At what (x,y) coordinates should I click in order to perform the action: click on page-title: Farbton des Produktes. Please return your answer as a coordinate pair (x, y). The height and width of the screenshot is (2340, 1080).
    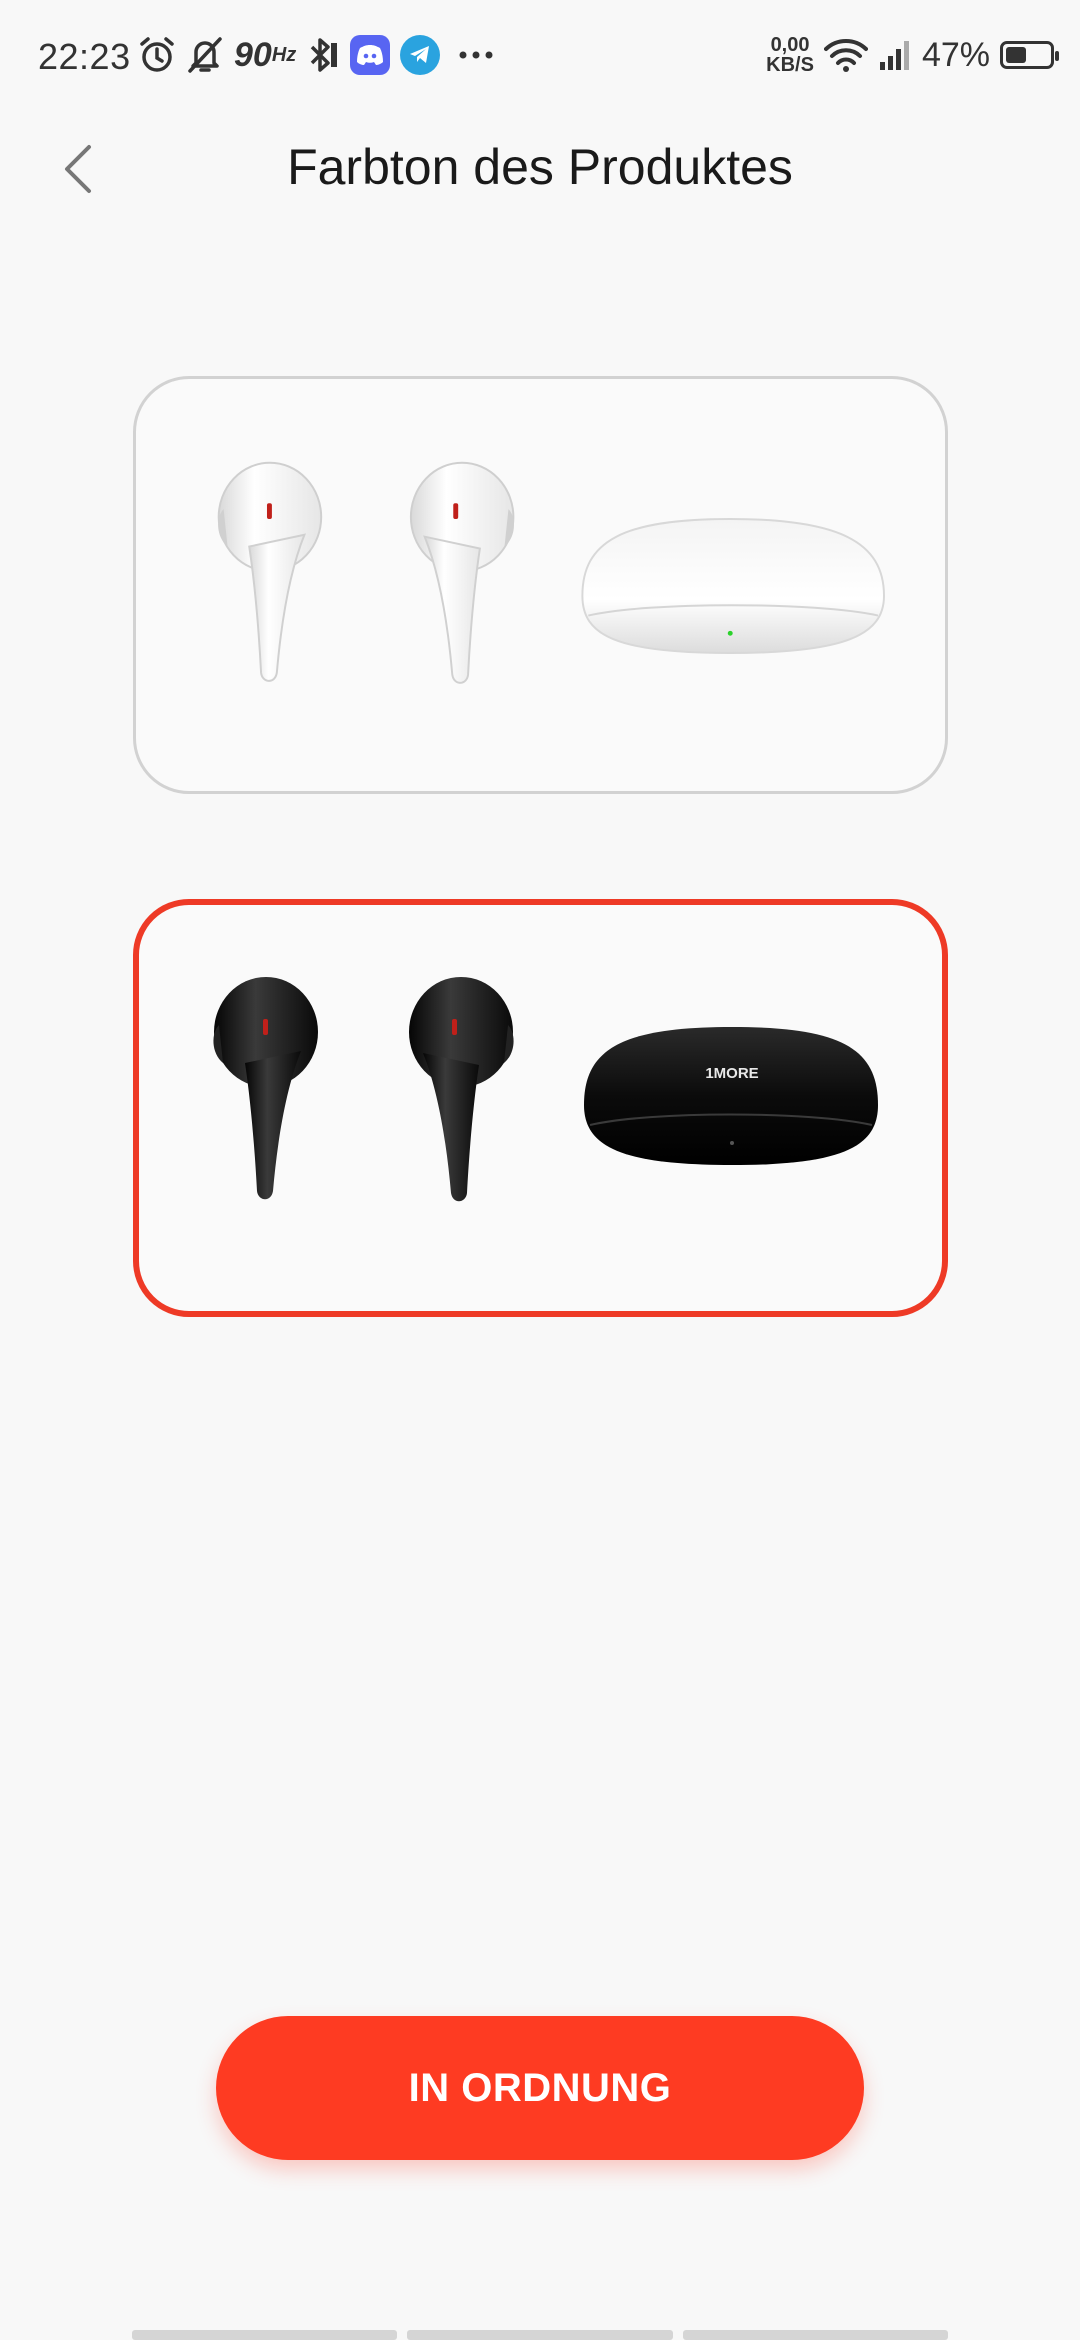
    Looking at the image, I should click on (540, 167).